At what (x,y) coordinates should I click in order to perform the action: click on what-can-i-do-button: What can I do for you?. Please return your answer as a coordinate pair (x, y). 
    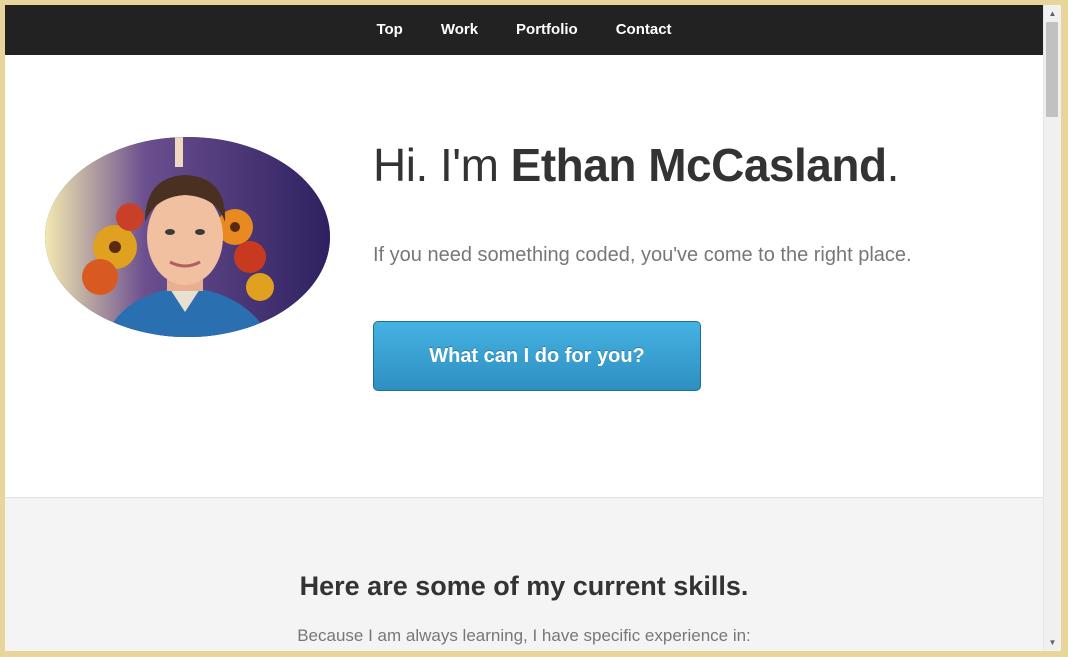
    Looking at the image, I should click on (537, 356).